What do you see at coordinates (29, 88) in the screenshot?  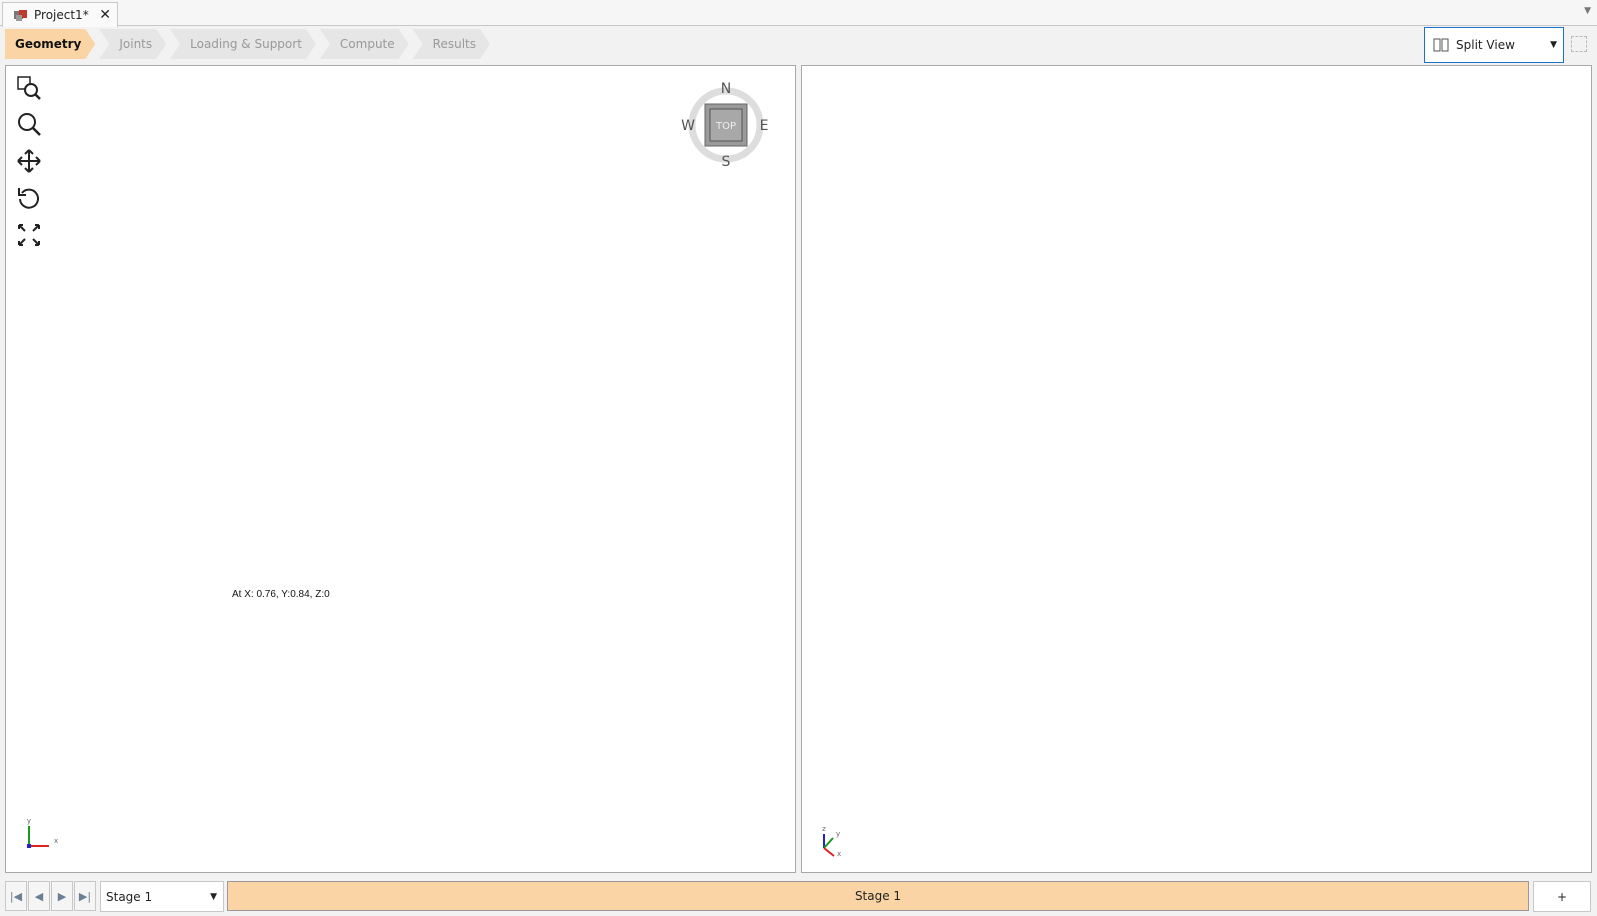 I see `zoom-window-icon` at bounding box center [29, 88].